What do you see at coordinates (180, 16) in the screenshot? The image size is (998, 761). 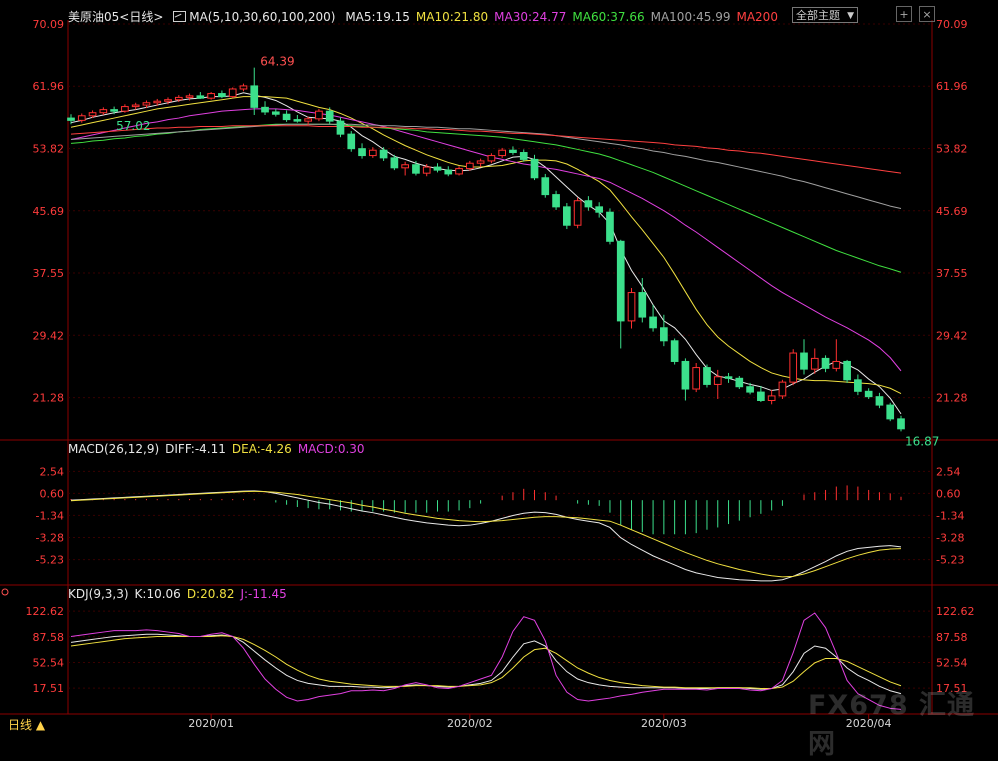 I see `indicator-chart-icon` at bounding box center [180, 16].